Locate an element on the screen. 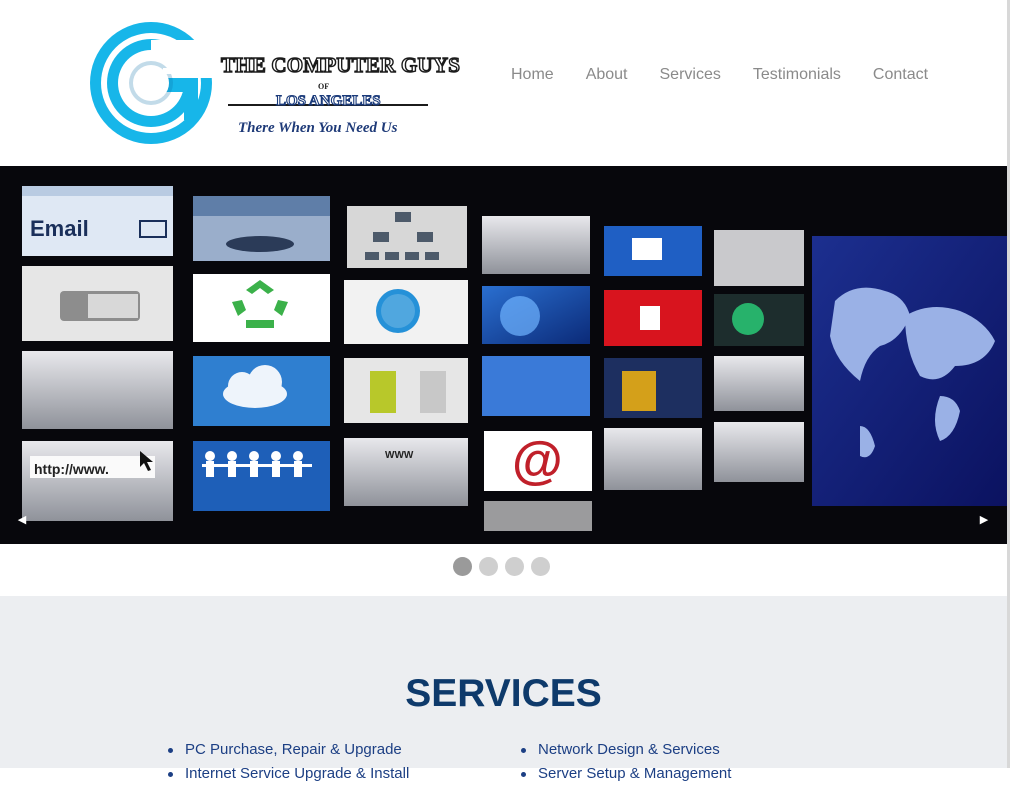  logo-subtitle: LOS ANGELES is located at coordinates (328, 100).